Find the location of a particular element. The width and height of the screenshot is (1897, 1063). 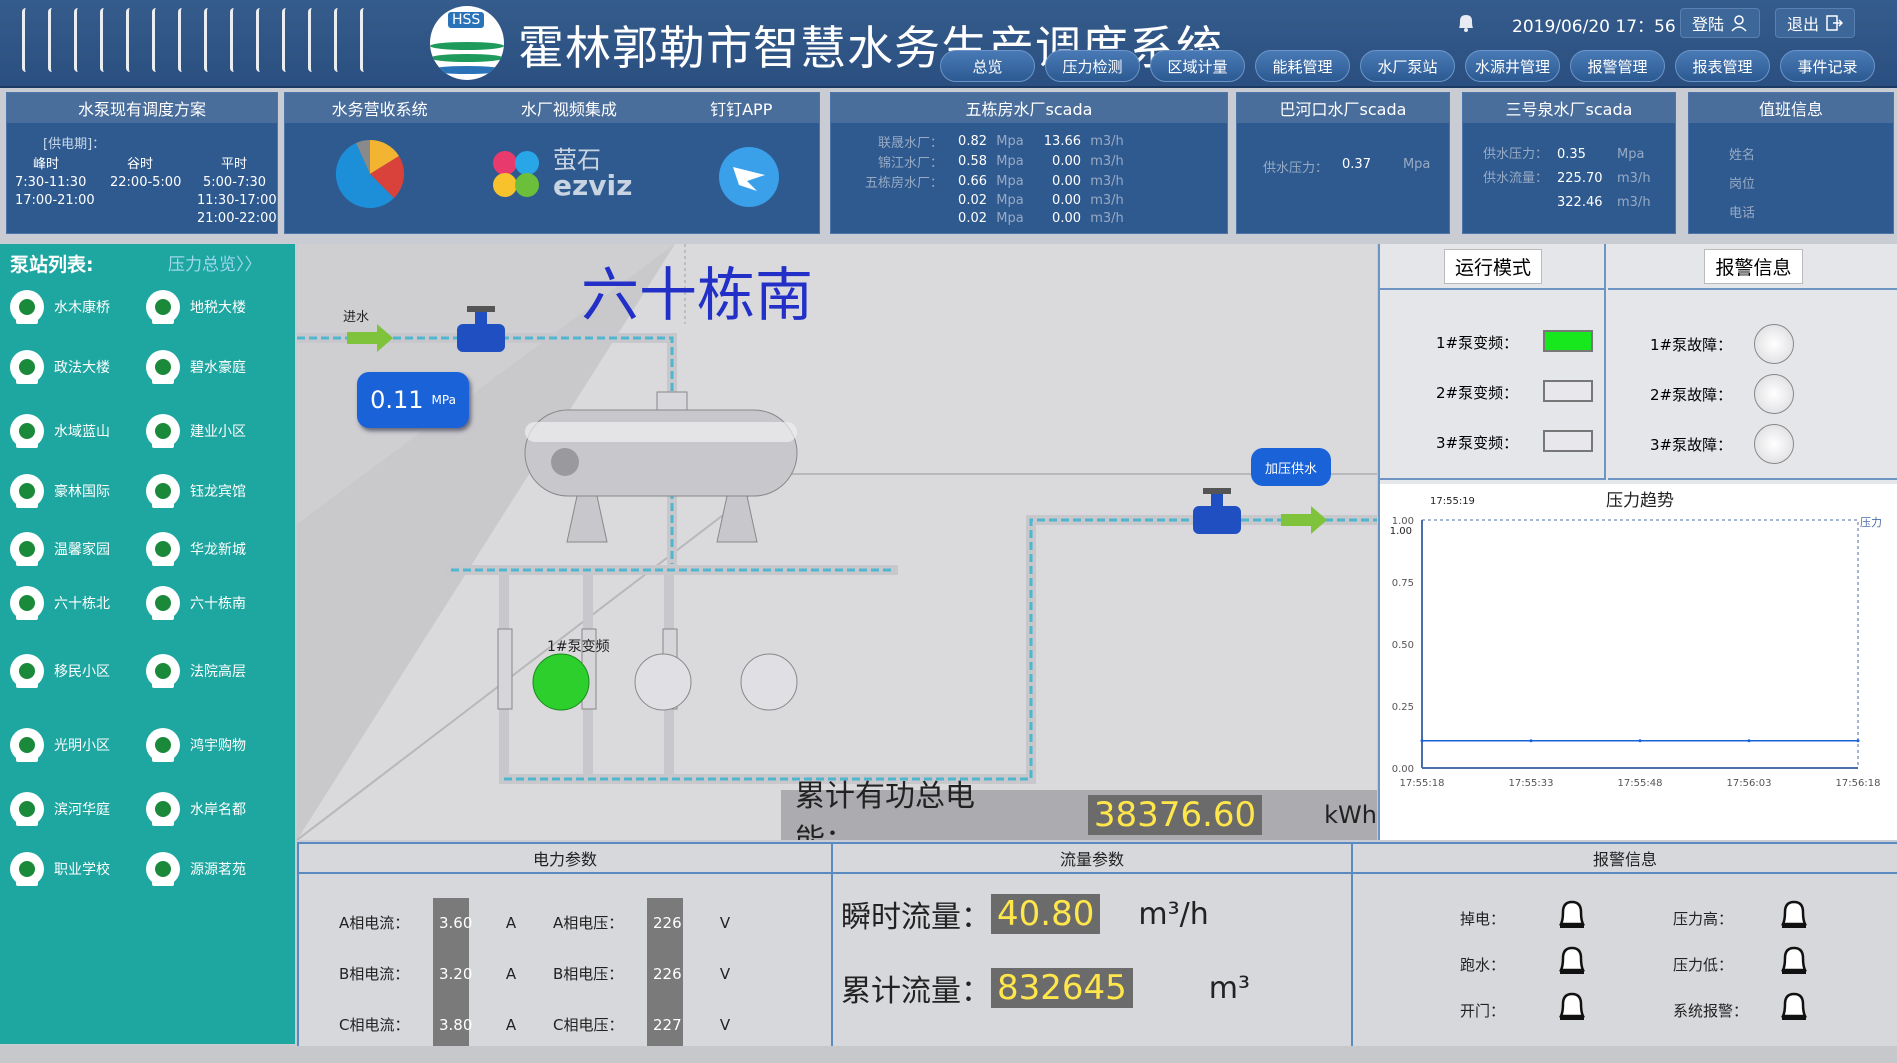

pump-1-icon is located at coordinates (561, 682).